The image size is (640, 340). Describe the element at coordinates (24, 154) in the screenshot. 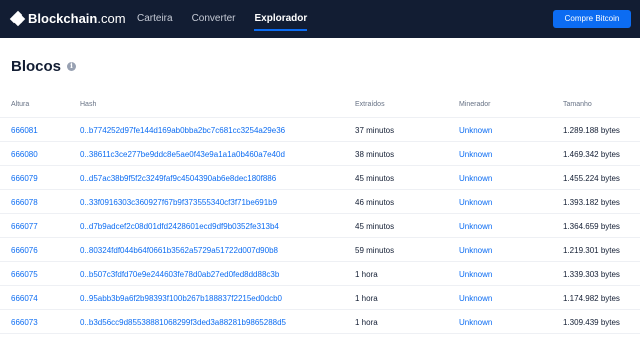

I see `block-height-link: 666080` at that location.